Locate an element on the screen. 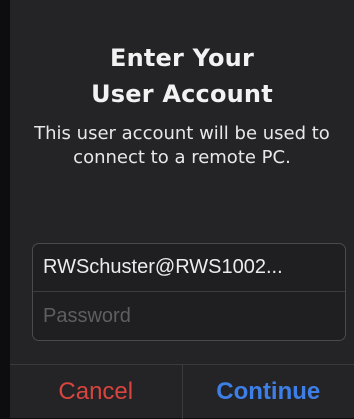 Image resolution: width=354 pixels, height=419 pixels. cancel-button: Cancel is located at coordinates (96, 392).